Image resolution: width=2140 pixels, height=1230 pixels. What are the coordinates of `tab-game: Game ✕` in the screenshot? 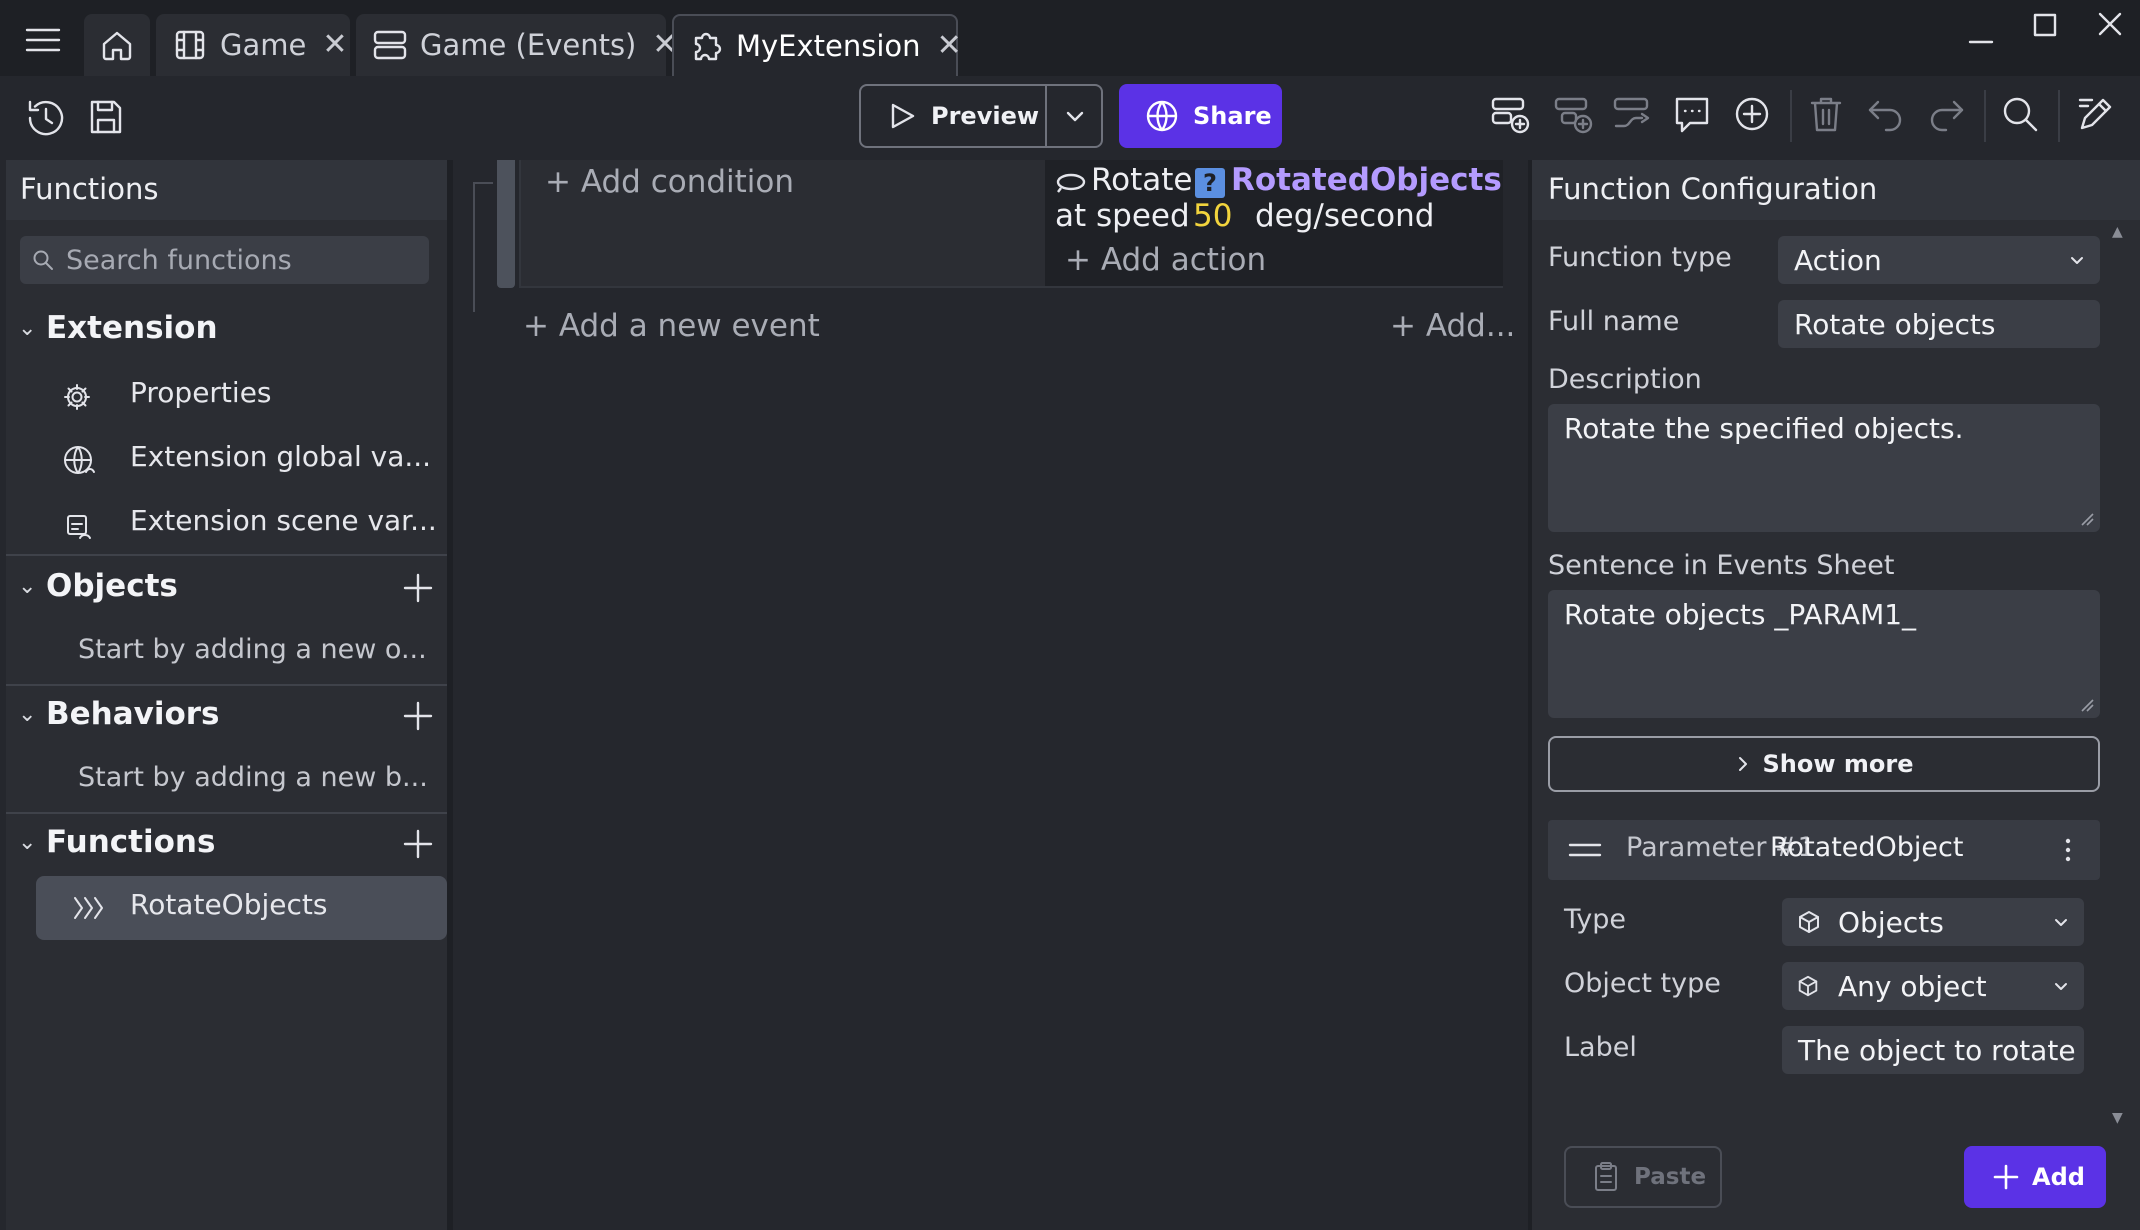 It's located at (253, 45).